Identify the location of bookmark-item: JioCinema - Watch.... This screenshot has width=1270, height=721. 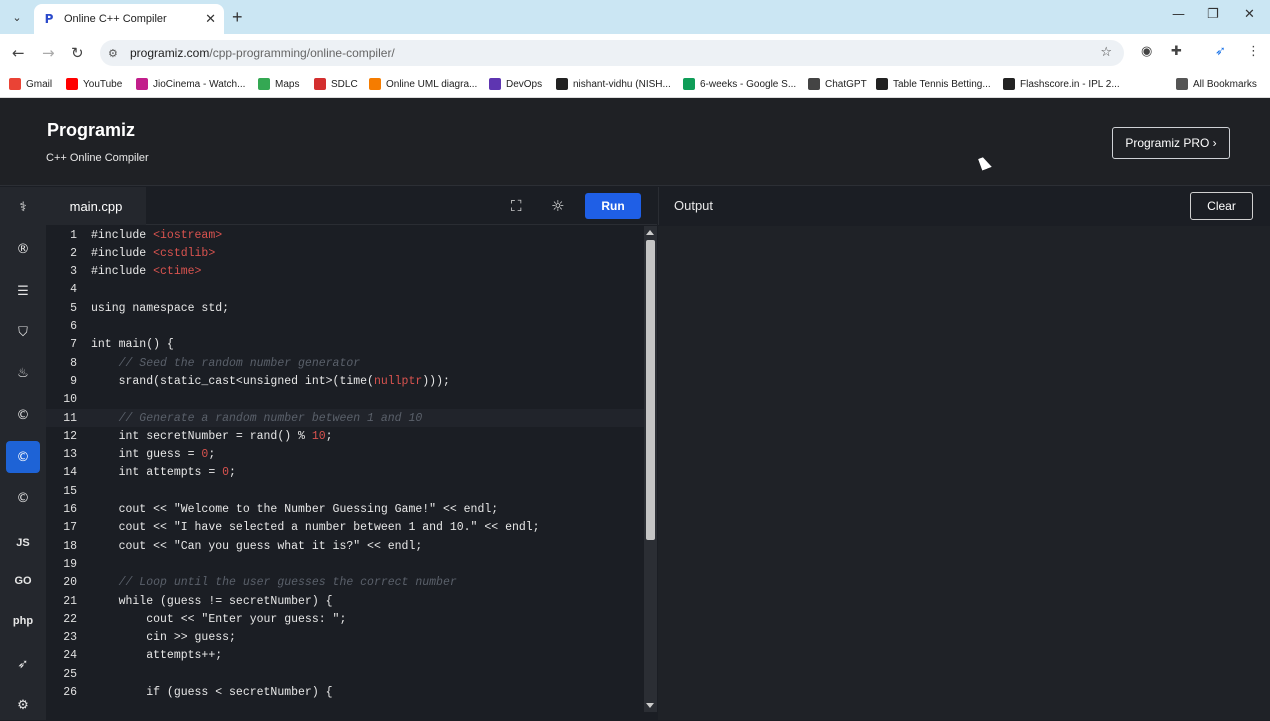
(190, 84).